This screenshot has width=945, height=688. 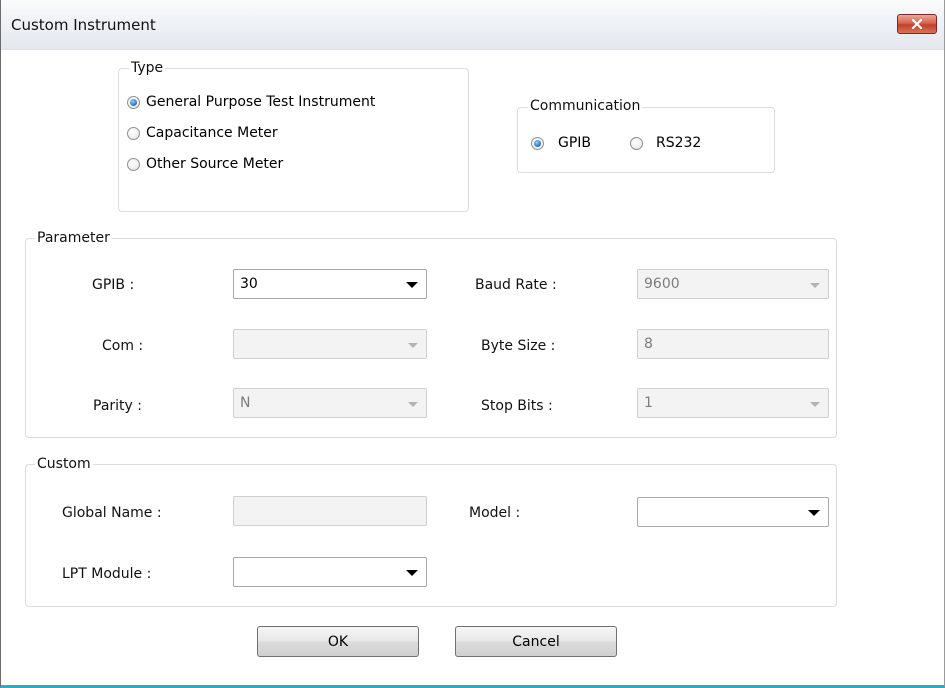 What do you see at coordinates (245, 403) in the screenshot?
I see `parity-value: N` at bounding box center [245, 403].